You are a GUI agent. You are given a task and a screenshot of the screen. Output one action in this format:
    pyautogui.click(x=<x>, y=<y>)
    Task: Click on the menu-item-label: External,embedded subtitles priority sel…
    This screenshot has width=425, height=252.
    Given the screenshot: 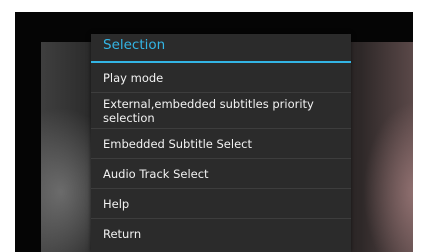 What is the action you would take?
    pyautogui.click(x=208, y=110)
    